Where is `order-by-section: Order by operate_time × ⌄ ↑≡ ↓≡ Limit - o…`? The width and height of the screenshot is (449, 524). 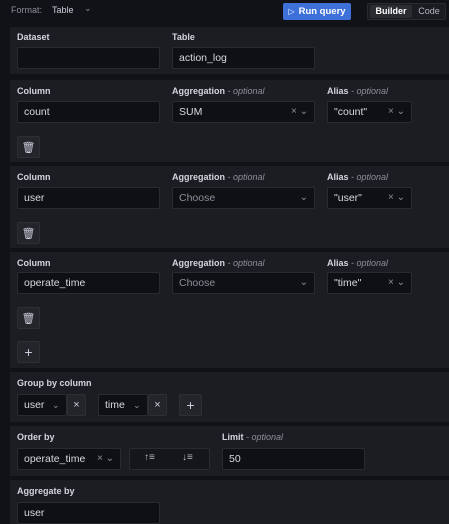 order-by-section: Order by operate_time × ⌄ ↑≡ ↓≡ Limit - o… is located at coordinates (229, 451).